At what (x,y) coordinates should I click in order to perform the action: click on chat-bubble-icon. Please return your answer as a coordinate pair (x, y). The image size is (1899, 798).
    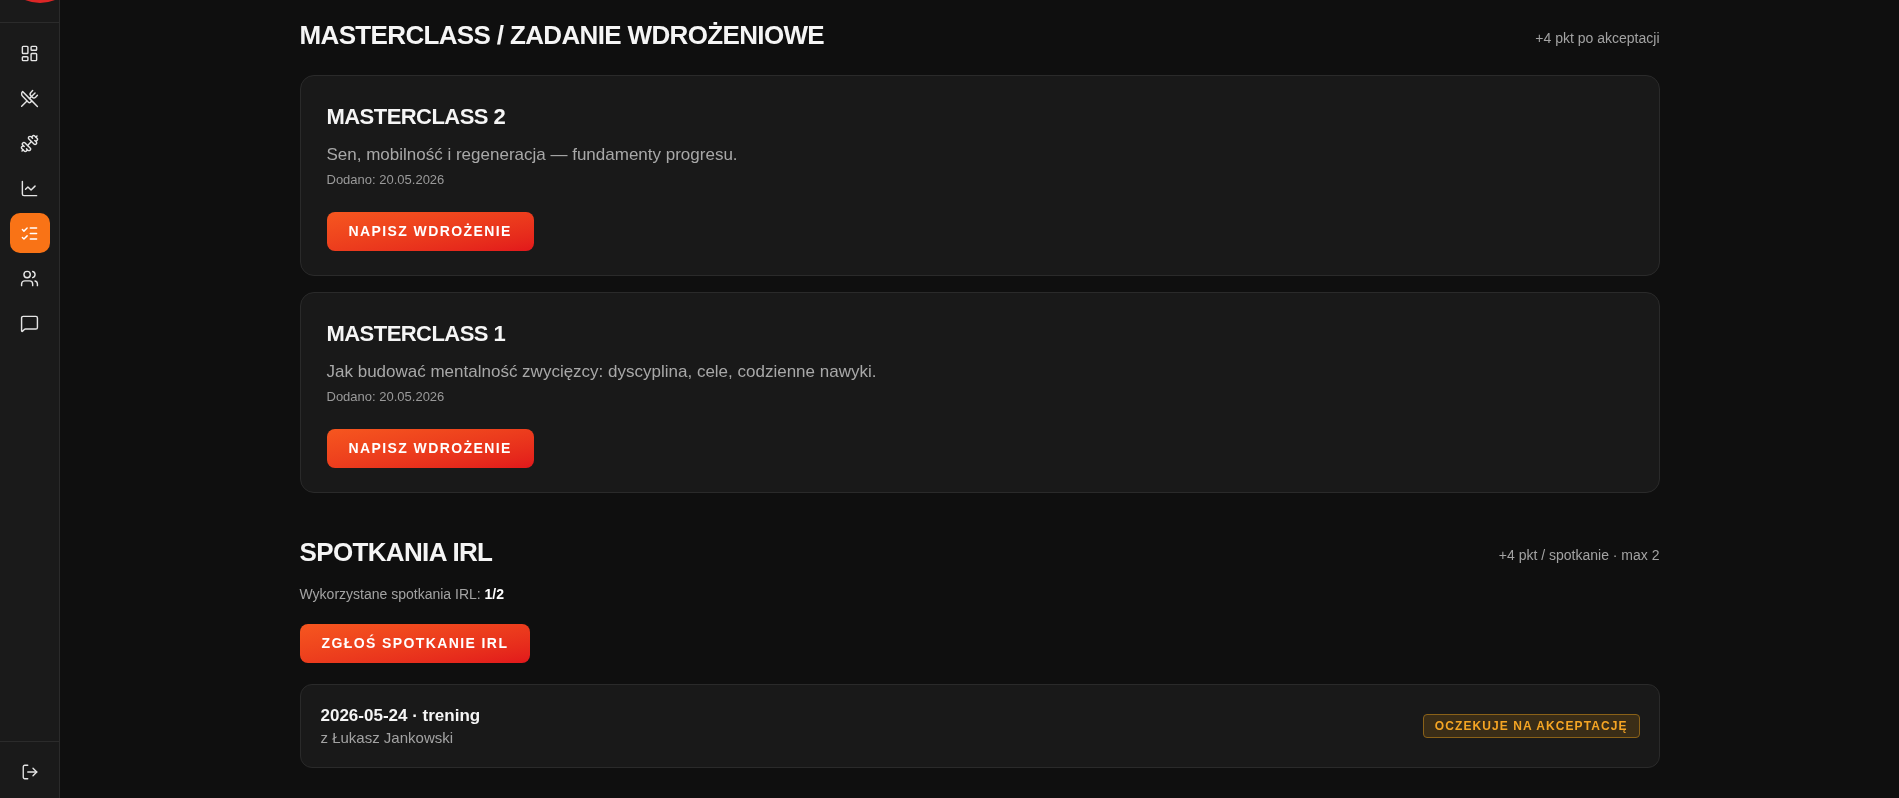
    Looking at the image, I should click on (29, 323).